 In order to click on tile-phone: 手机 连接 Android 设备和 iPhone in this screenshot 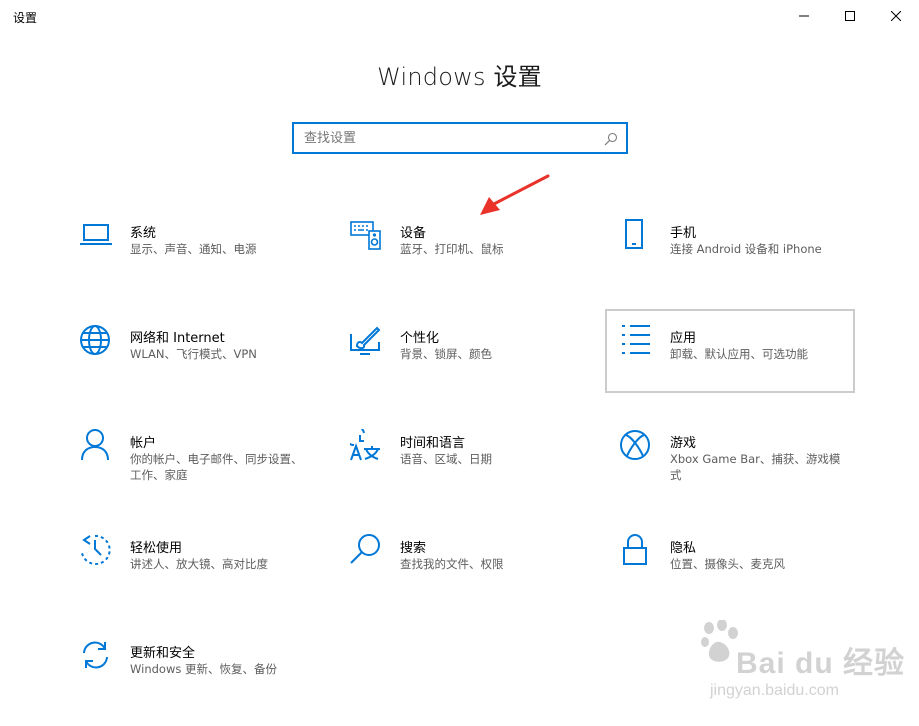, I will do `click(744, 261)`.